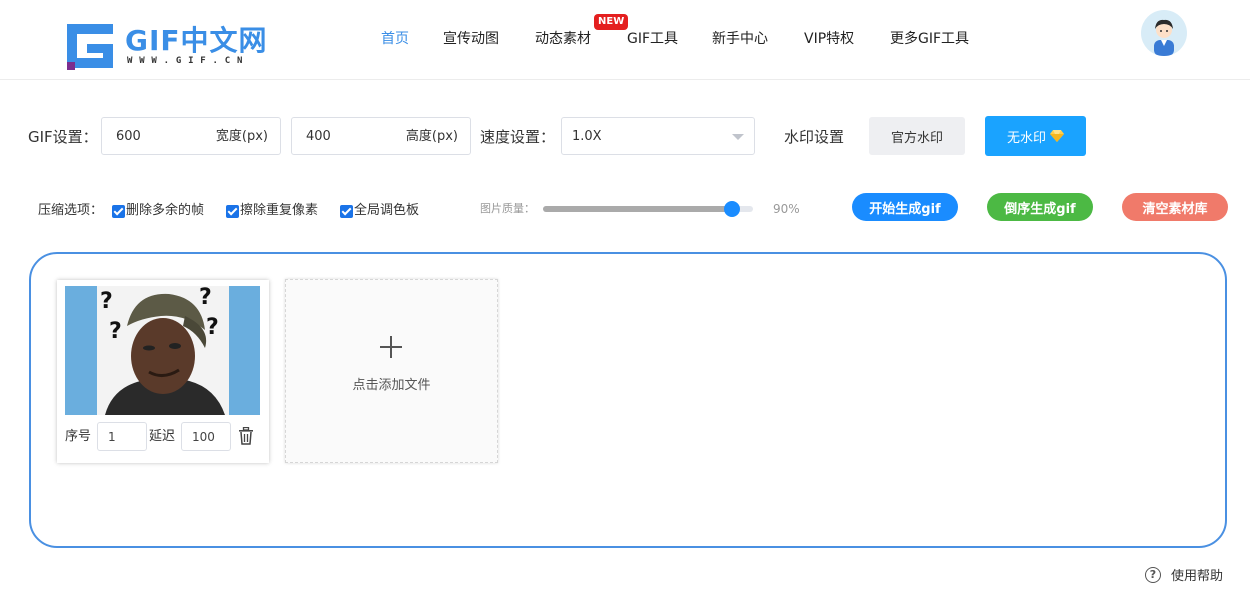 This screenshot has width=1250, height=597. I want to click on quality-slider-track, so click(648, 209).